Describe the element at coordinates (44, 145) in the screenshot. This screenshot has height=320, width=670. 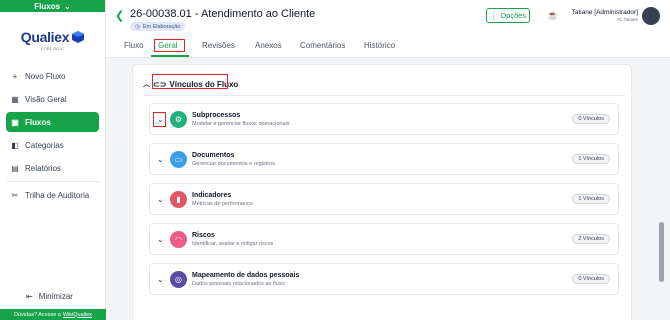
I see `sidebar-item-label: Categorias` at that location.